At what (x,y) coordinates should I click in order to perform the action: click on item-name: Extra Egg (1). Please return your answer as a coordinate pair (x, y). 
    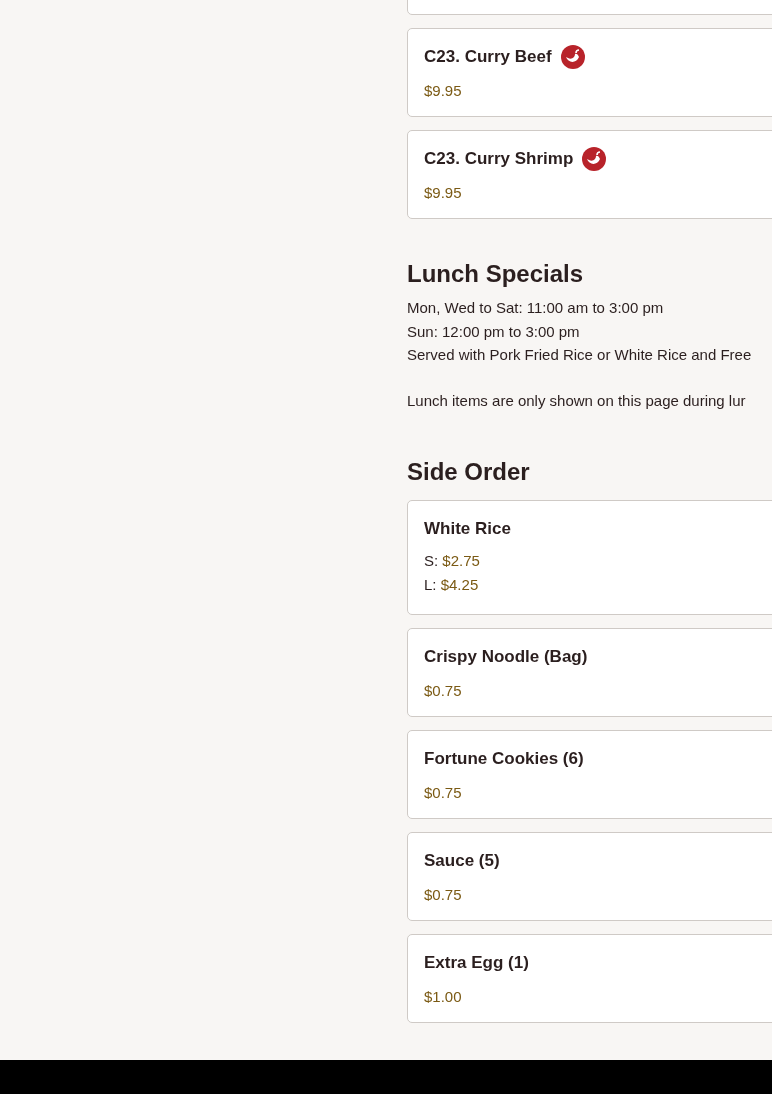
    Looking at the image, I should click on (476, 963).